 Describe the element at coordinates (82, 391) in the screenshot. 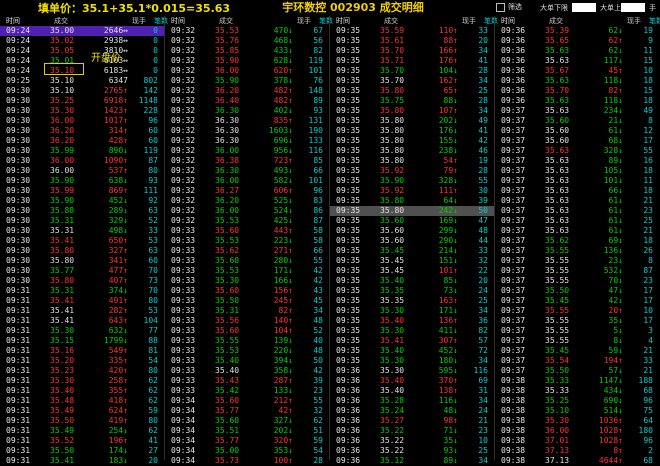

I see `trade-row: 09:31 35.40 355↑ 62` at that location.